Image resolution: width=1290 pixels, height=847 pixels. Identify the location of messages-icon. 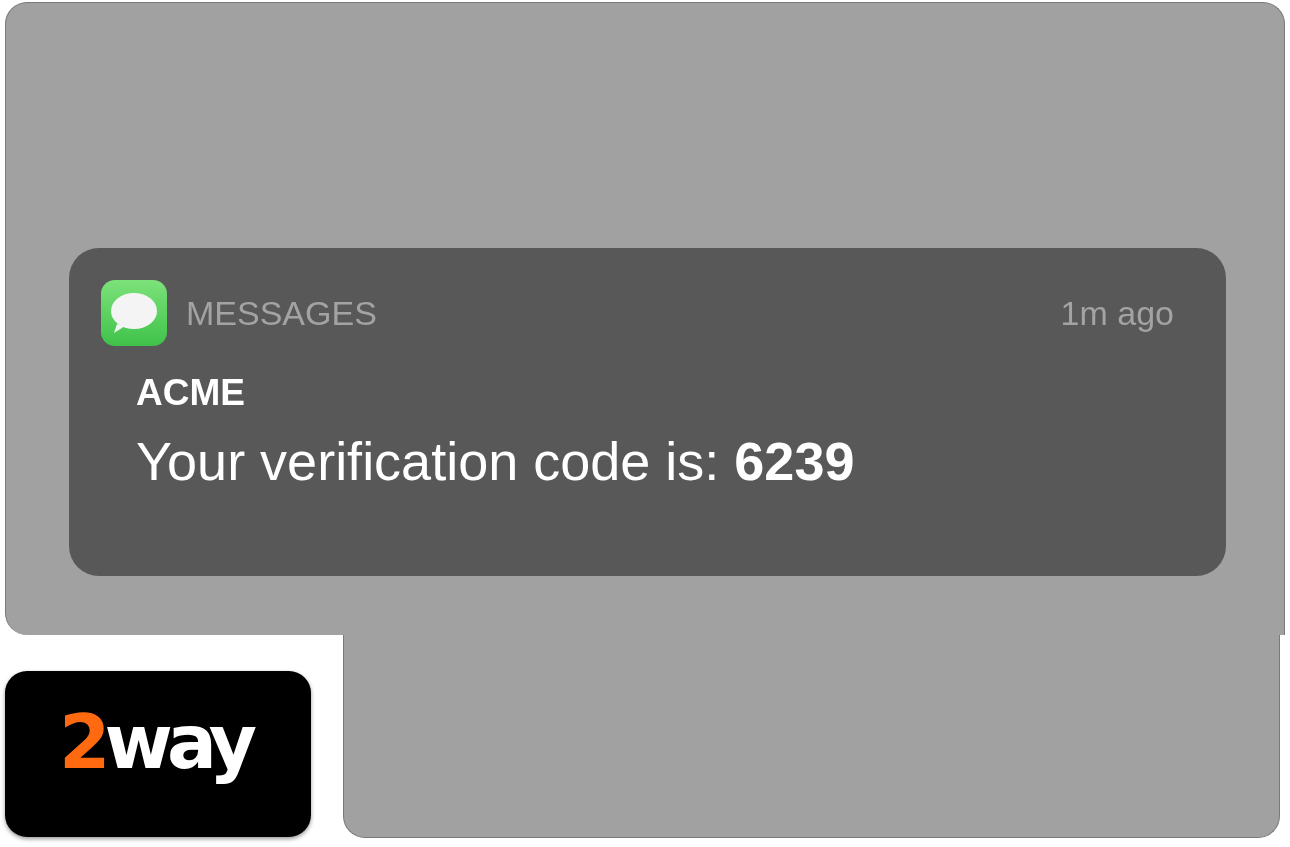
(134, 313).